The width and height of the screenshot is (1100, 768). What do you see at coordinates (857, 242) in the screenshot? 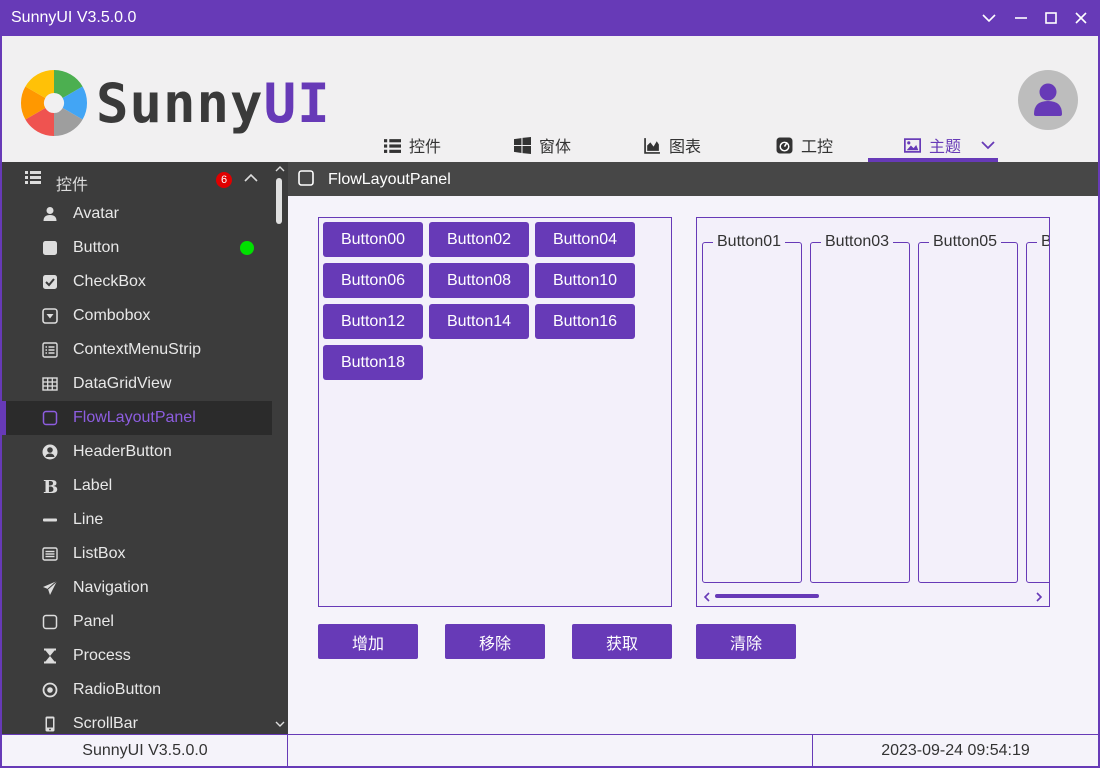
I see `group-box-title: Button03` at bounding box center [857, 242].